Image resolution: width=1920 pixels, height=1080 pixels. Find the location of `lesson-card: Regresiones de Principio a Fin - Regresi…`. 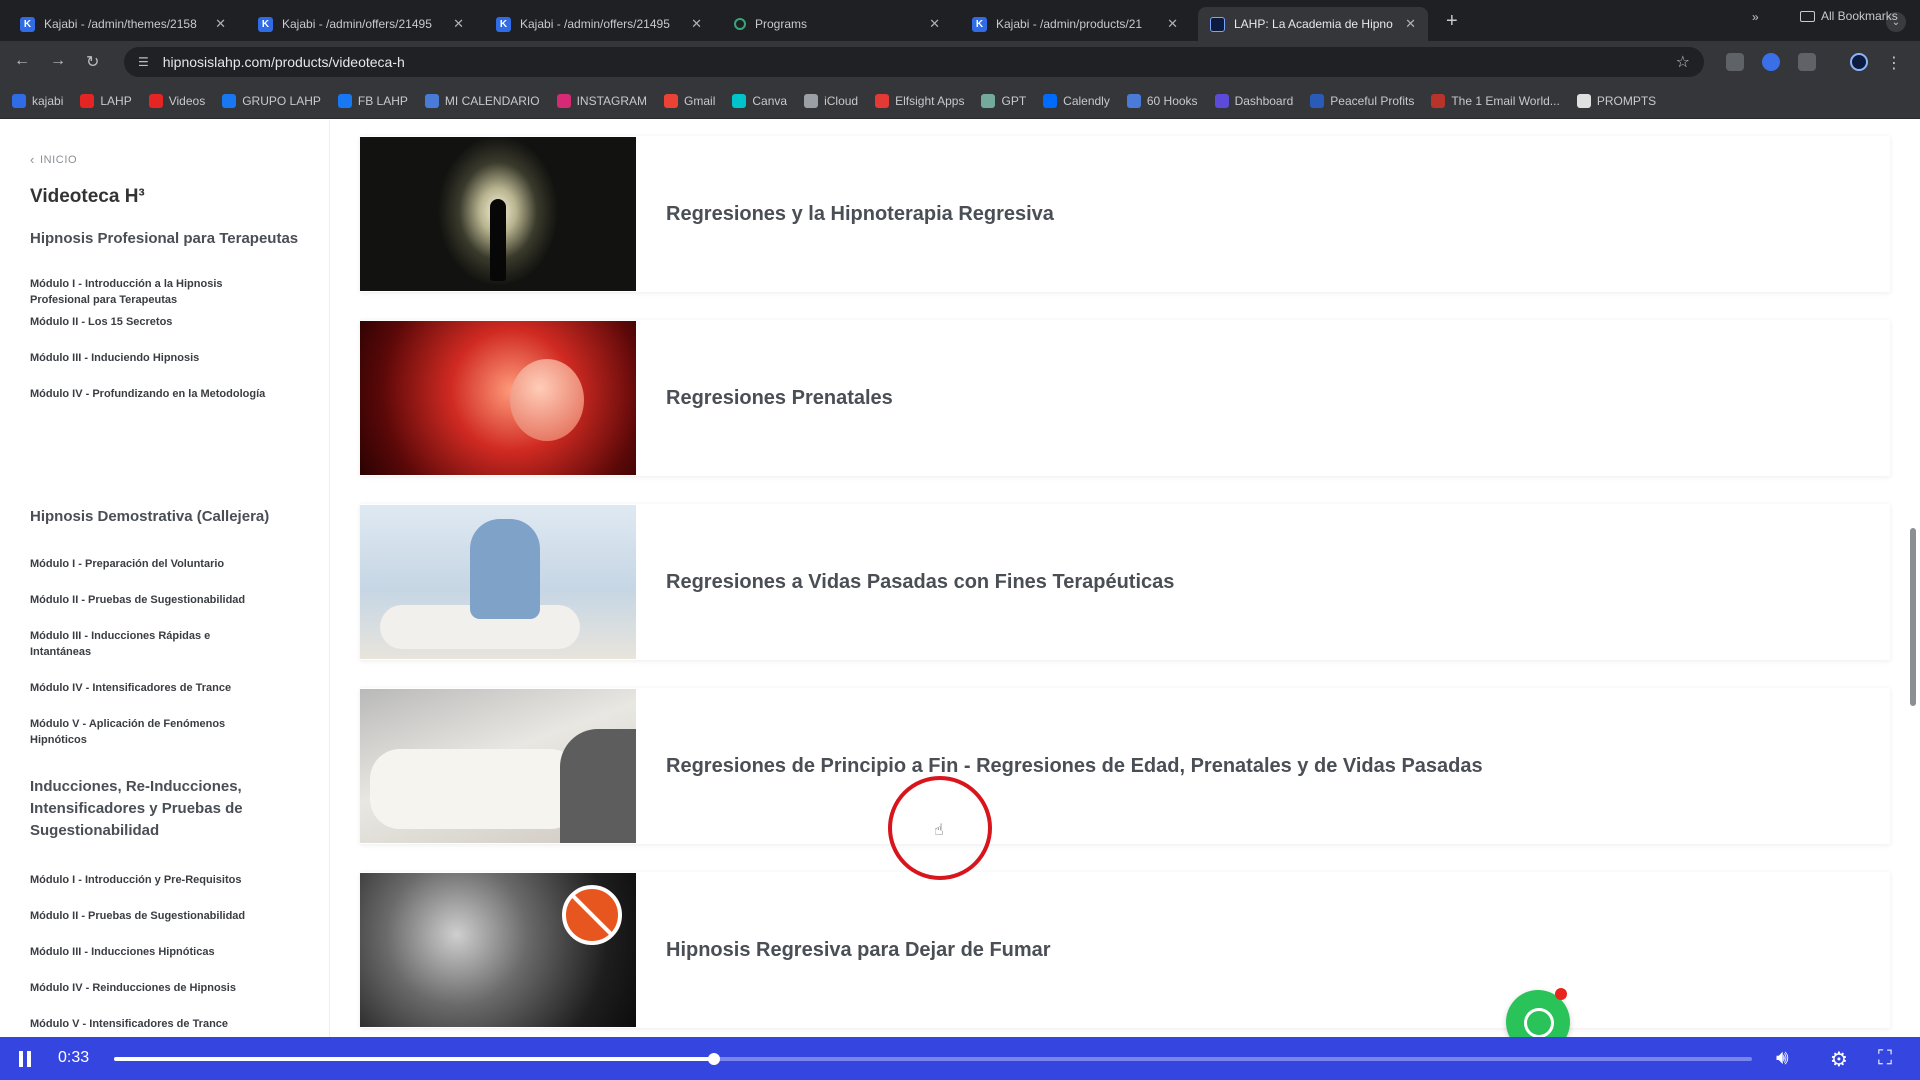

lesson-card: Regresiones de Principio a Fin - Regresi… is located at coordinates (1125, 766).